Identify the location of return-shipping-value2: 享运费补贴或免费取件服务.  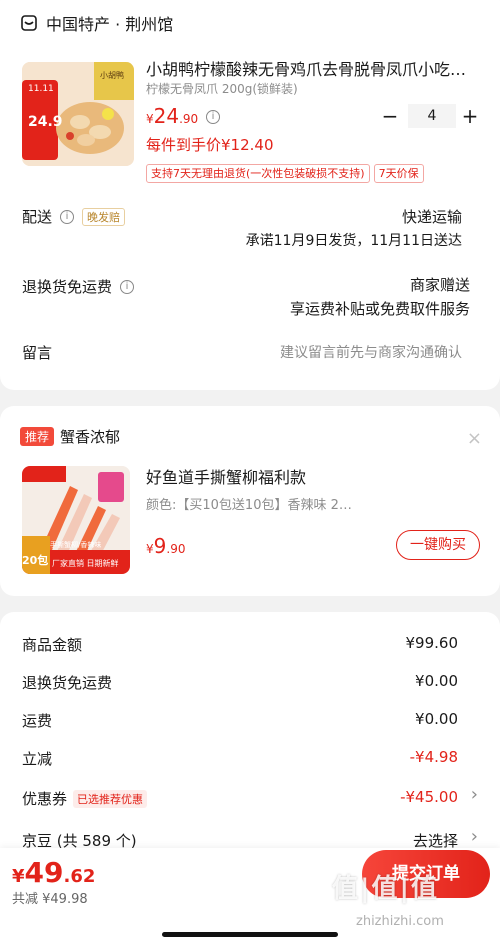
(379, 309).